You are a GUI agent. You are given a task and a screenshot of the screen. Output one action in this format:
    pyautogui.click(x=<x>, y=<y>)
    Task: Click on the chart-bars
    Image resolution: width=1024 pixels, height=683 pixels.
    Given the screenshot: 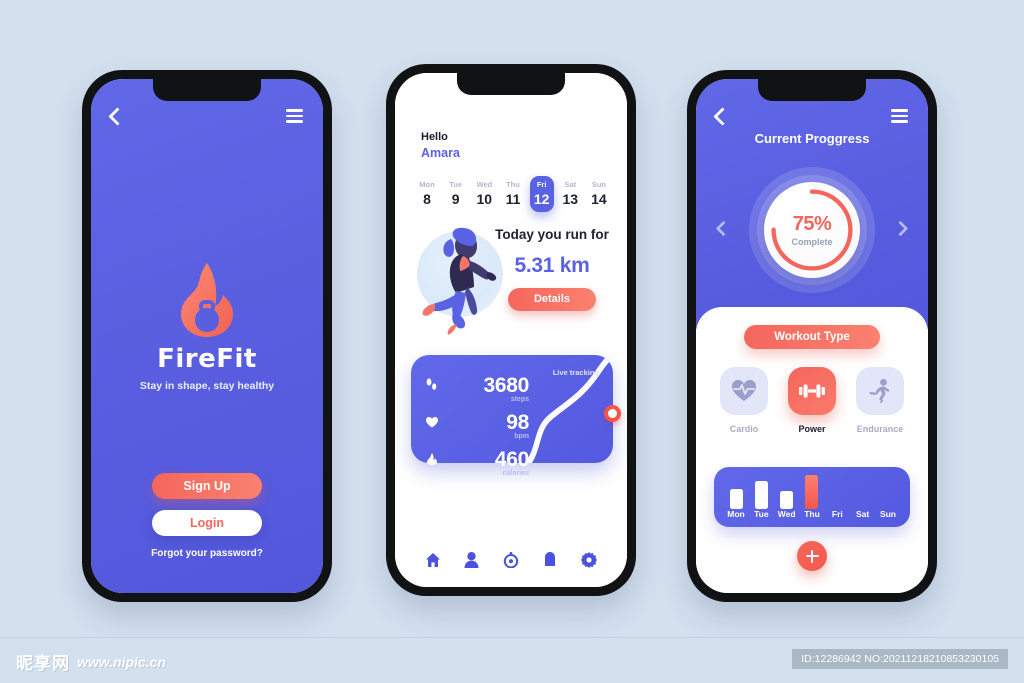 What is the action you would take?
    pyautogui.click(x=812, y=492)
    